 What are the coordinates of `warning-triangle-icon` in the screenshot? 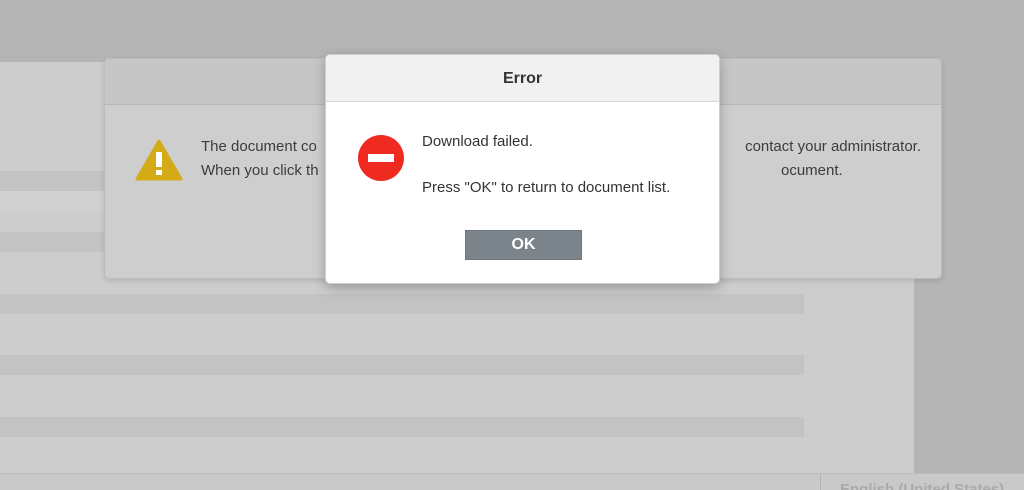 It's located at (159, 160).